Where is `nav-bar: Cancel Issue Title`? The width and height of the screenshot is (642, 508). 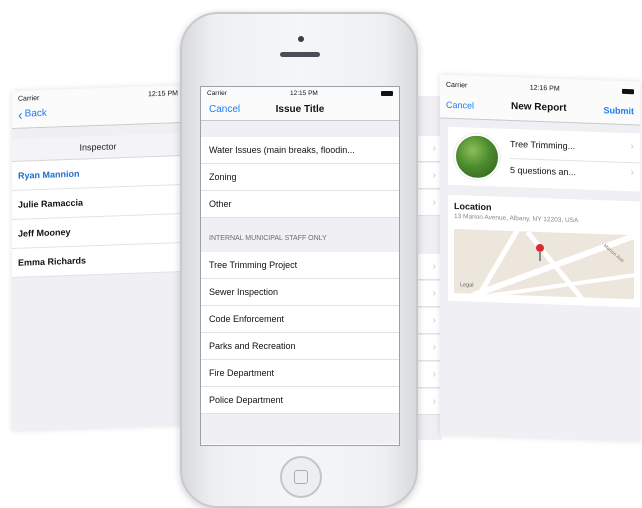 nav-bar: Cancel Issue Title is located at coordinates (300, 110).